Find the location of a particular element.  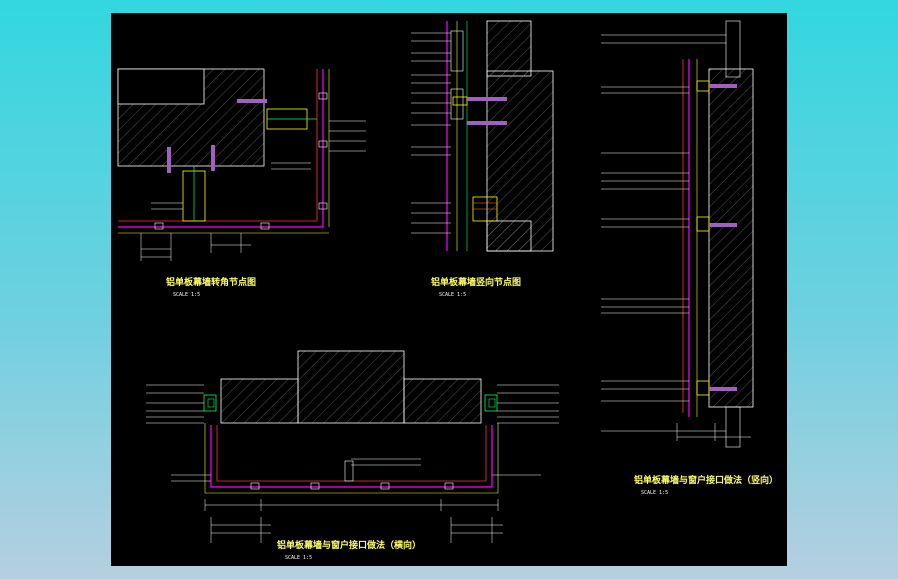

detail-title: 铝单板幕墙转角节点图 is located at coordinates (211, 282).